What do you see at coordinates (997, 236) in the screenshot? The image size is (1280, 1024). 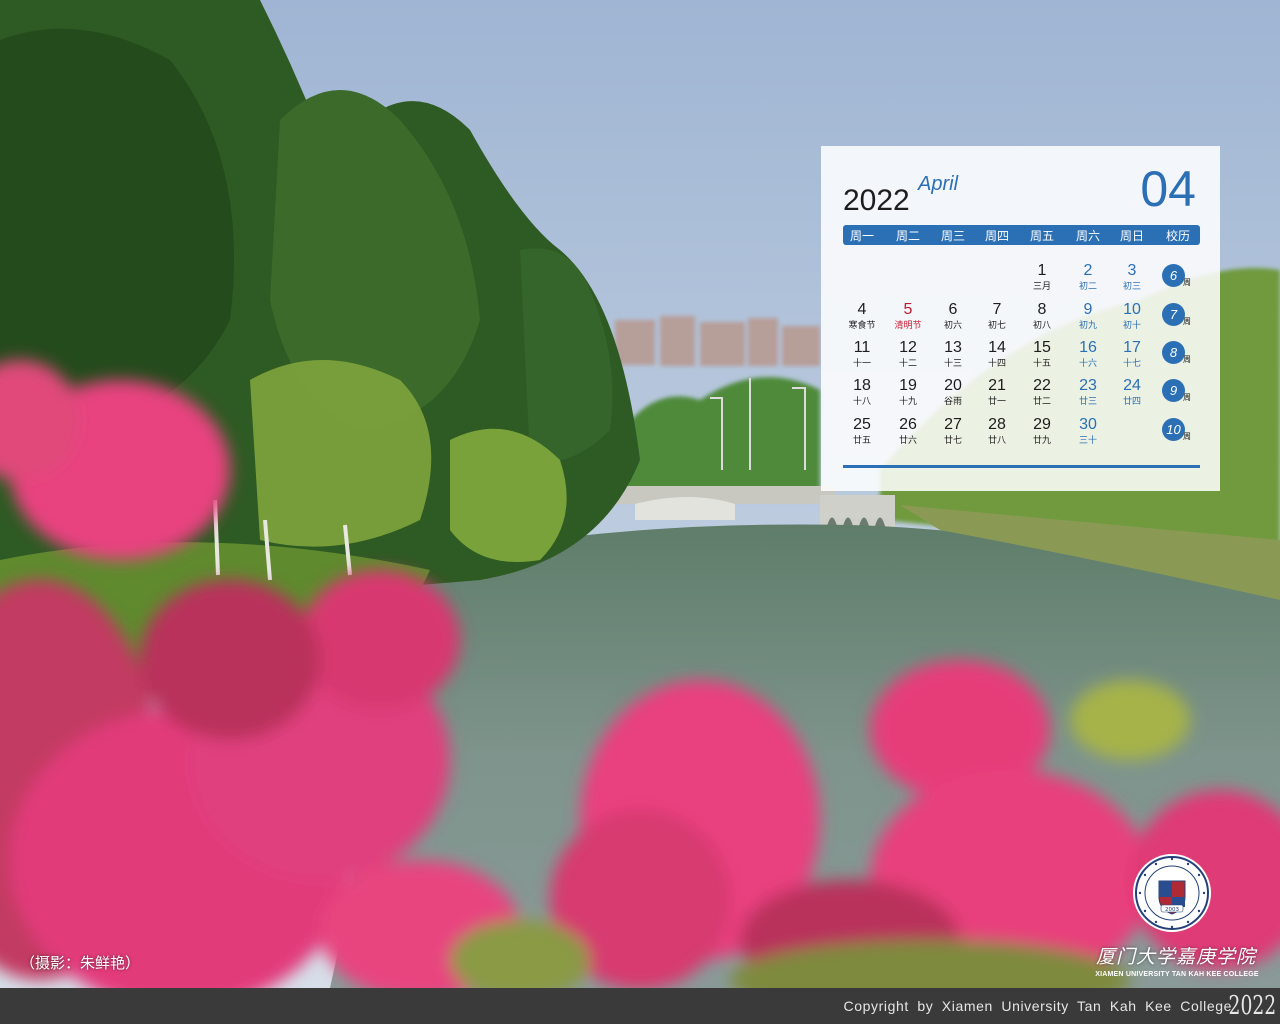 I see `weekday-header-3: 周四` at bounding box center [997, 236].